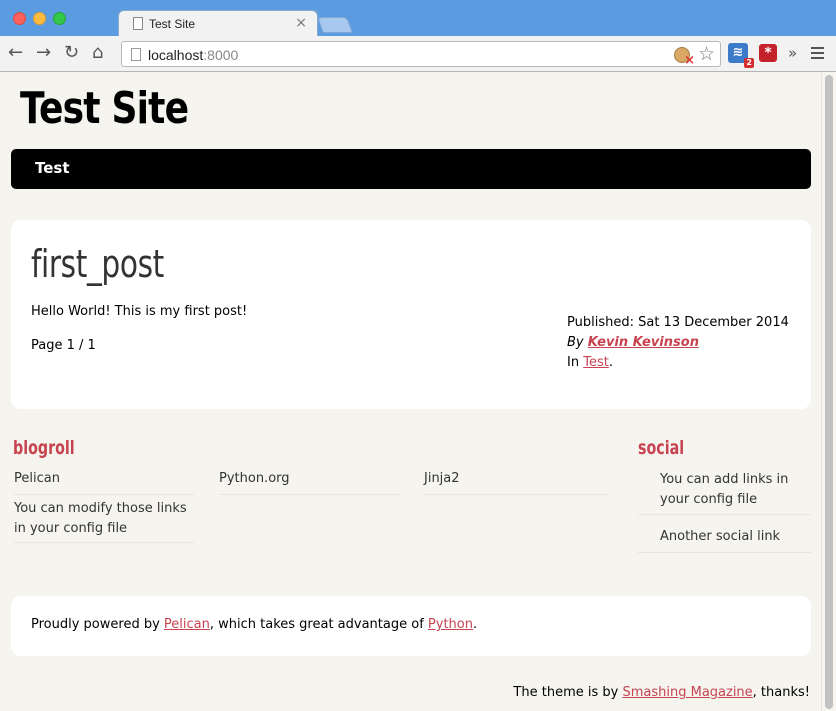  Describe the element at coordinates (516, 482) in the screenshot. I see `blogroll-item-jinja2: Jinja2` at that location.